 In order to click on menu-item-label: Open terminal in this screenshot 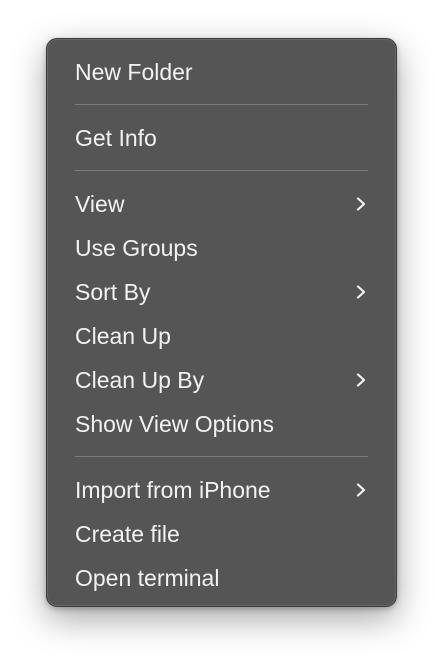, I will do `click(147, 578)`.